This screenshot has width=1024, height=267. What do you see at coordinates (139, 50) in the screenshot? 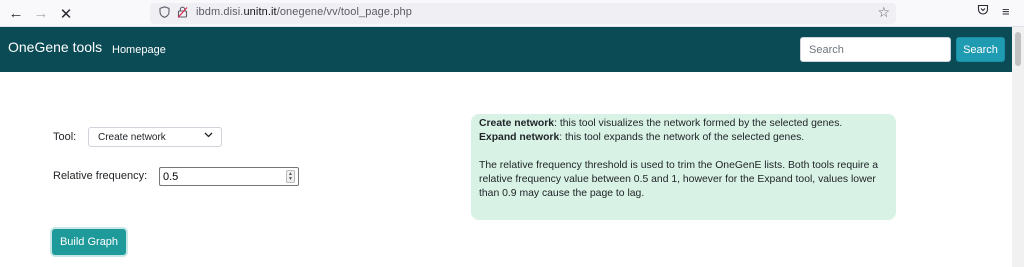
I see `homepage-link: Homepage` at bounding box center [139, 50].